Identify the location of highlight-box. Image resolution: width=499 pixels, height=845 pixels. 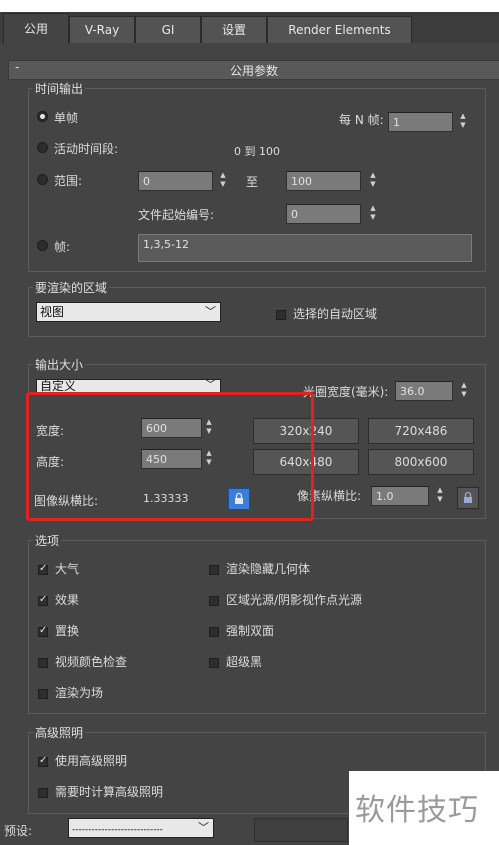
(170, 456).